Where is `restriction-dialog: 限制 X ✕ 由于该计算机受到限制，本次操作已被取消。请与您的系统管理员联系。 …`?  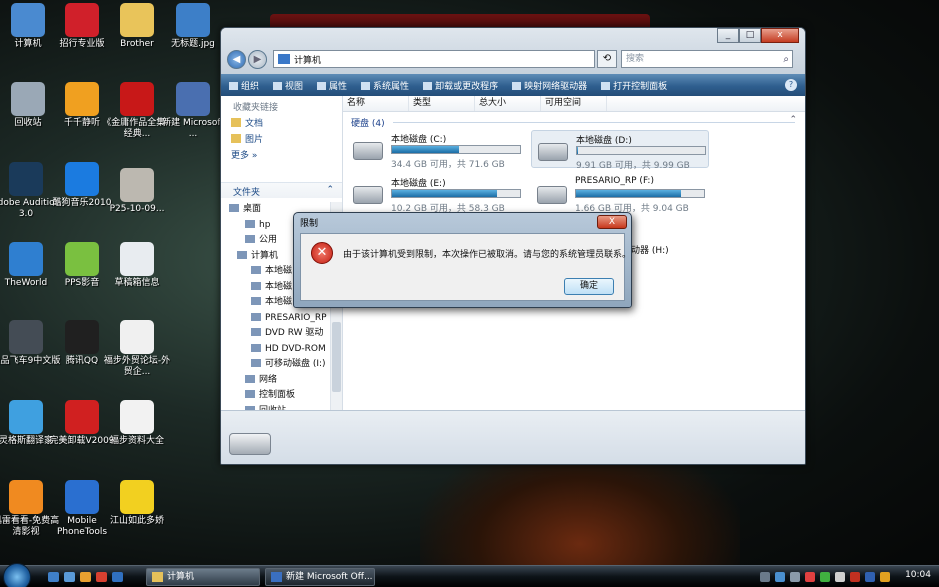
restriction-dialog: 限制 X ✕ 由于该计算机受到限制，本次操作已被取消。请与您的系统管理员联系。 … is located at coordinates (462, 260).